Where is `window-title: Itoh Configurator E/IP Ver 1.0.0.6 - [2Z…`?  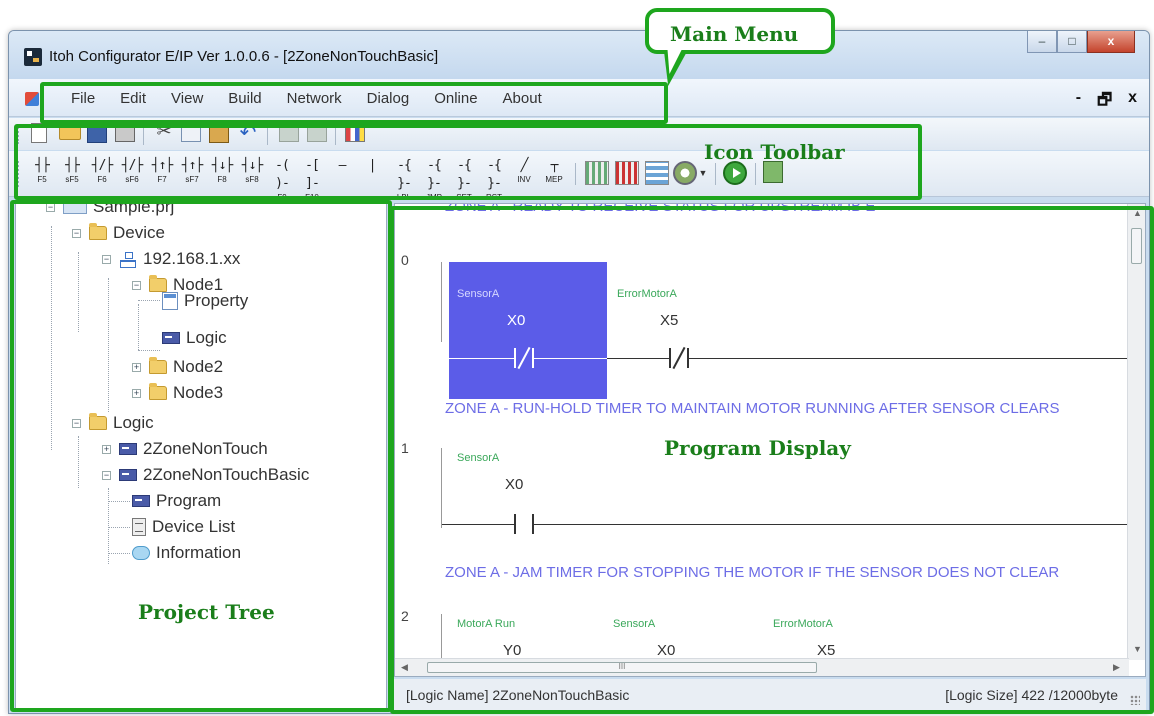
window-title: Itoh Configurator E/IP Ver 1.0.0.6 - [2Z… is located at coordinates (244, 56).